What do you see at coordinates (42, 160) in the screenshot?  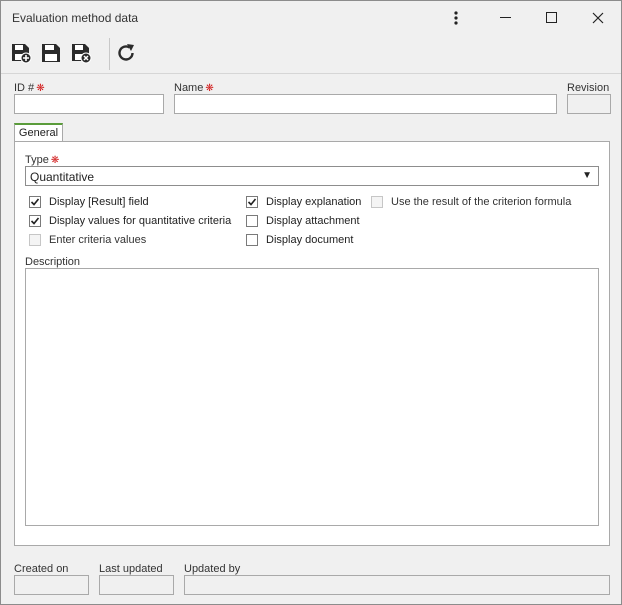 I see `type-label: Type ❋` at bounding box center [42, 160].